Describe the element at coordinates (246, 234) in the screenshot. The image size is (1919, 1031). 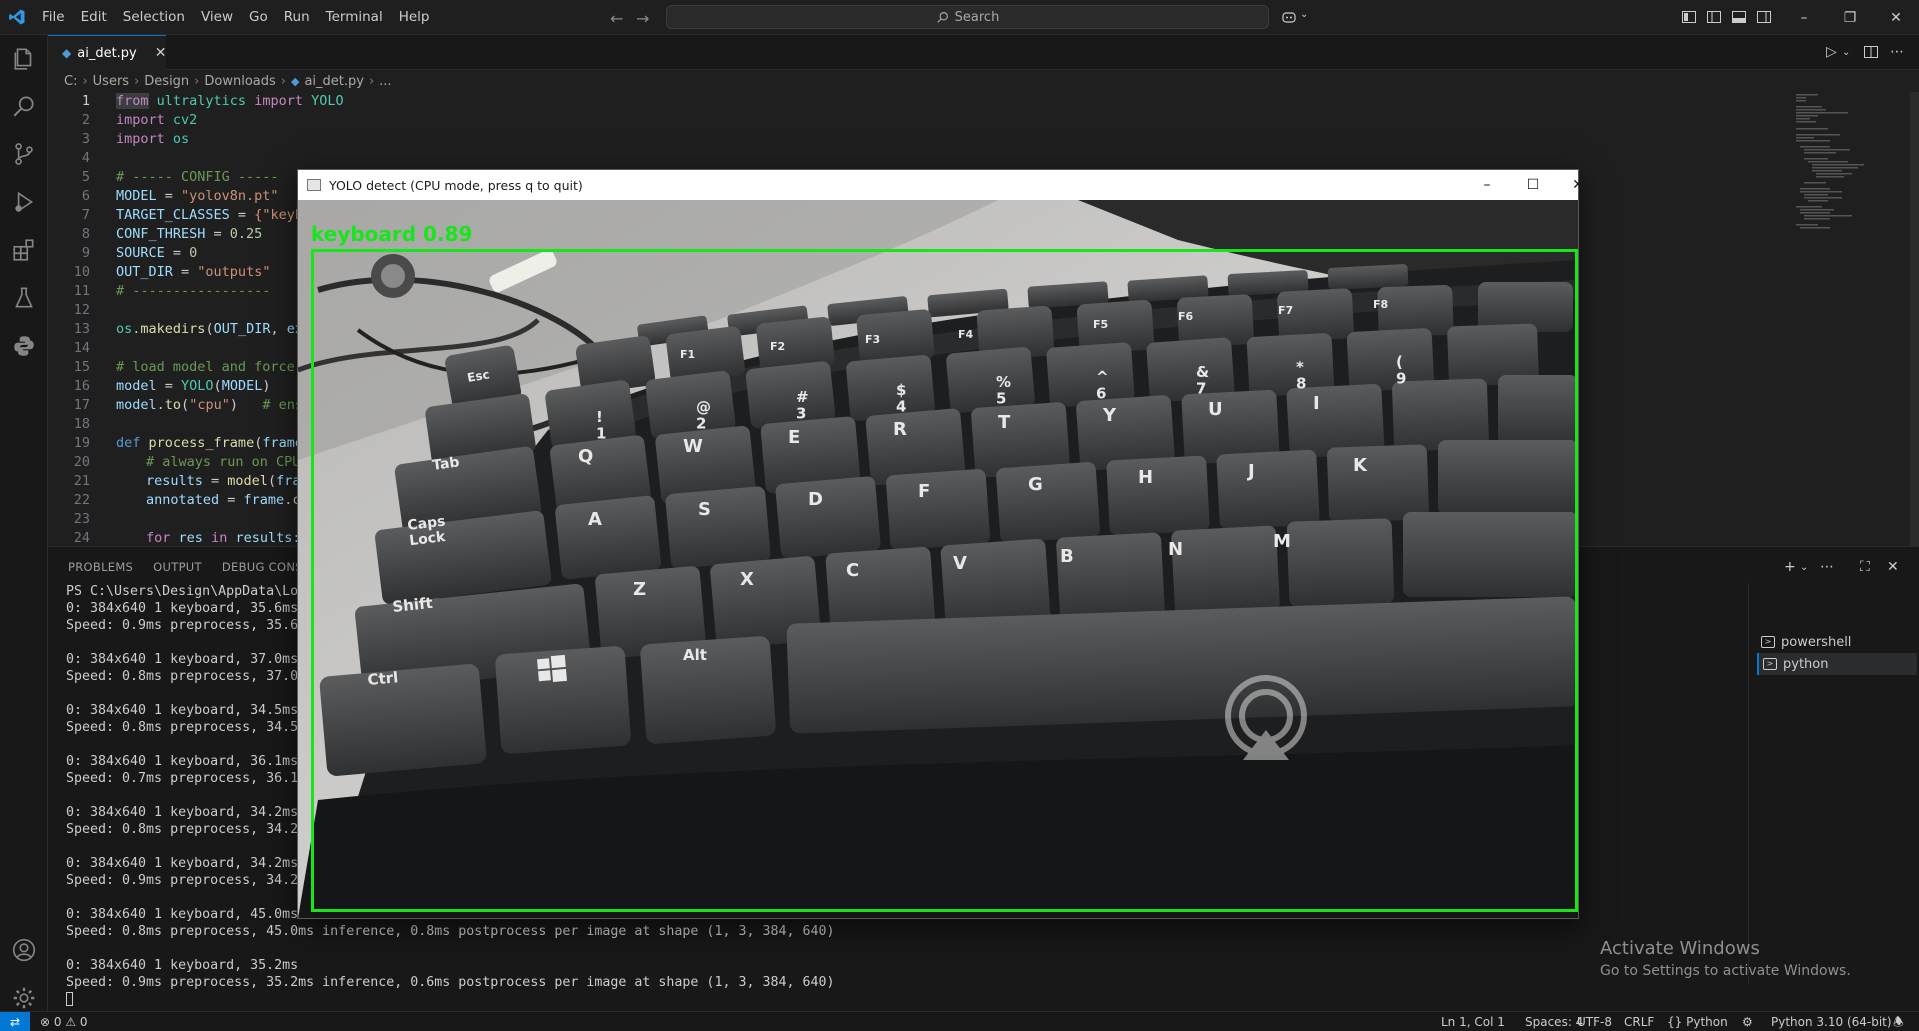
I see `code-token: 0.25` at that location.